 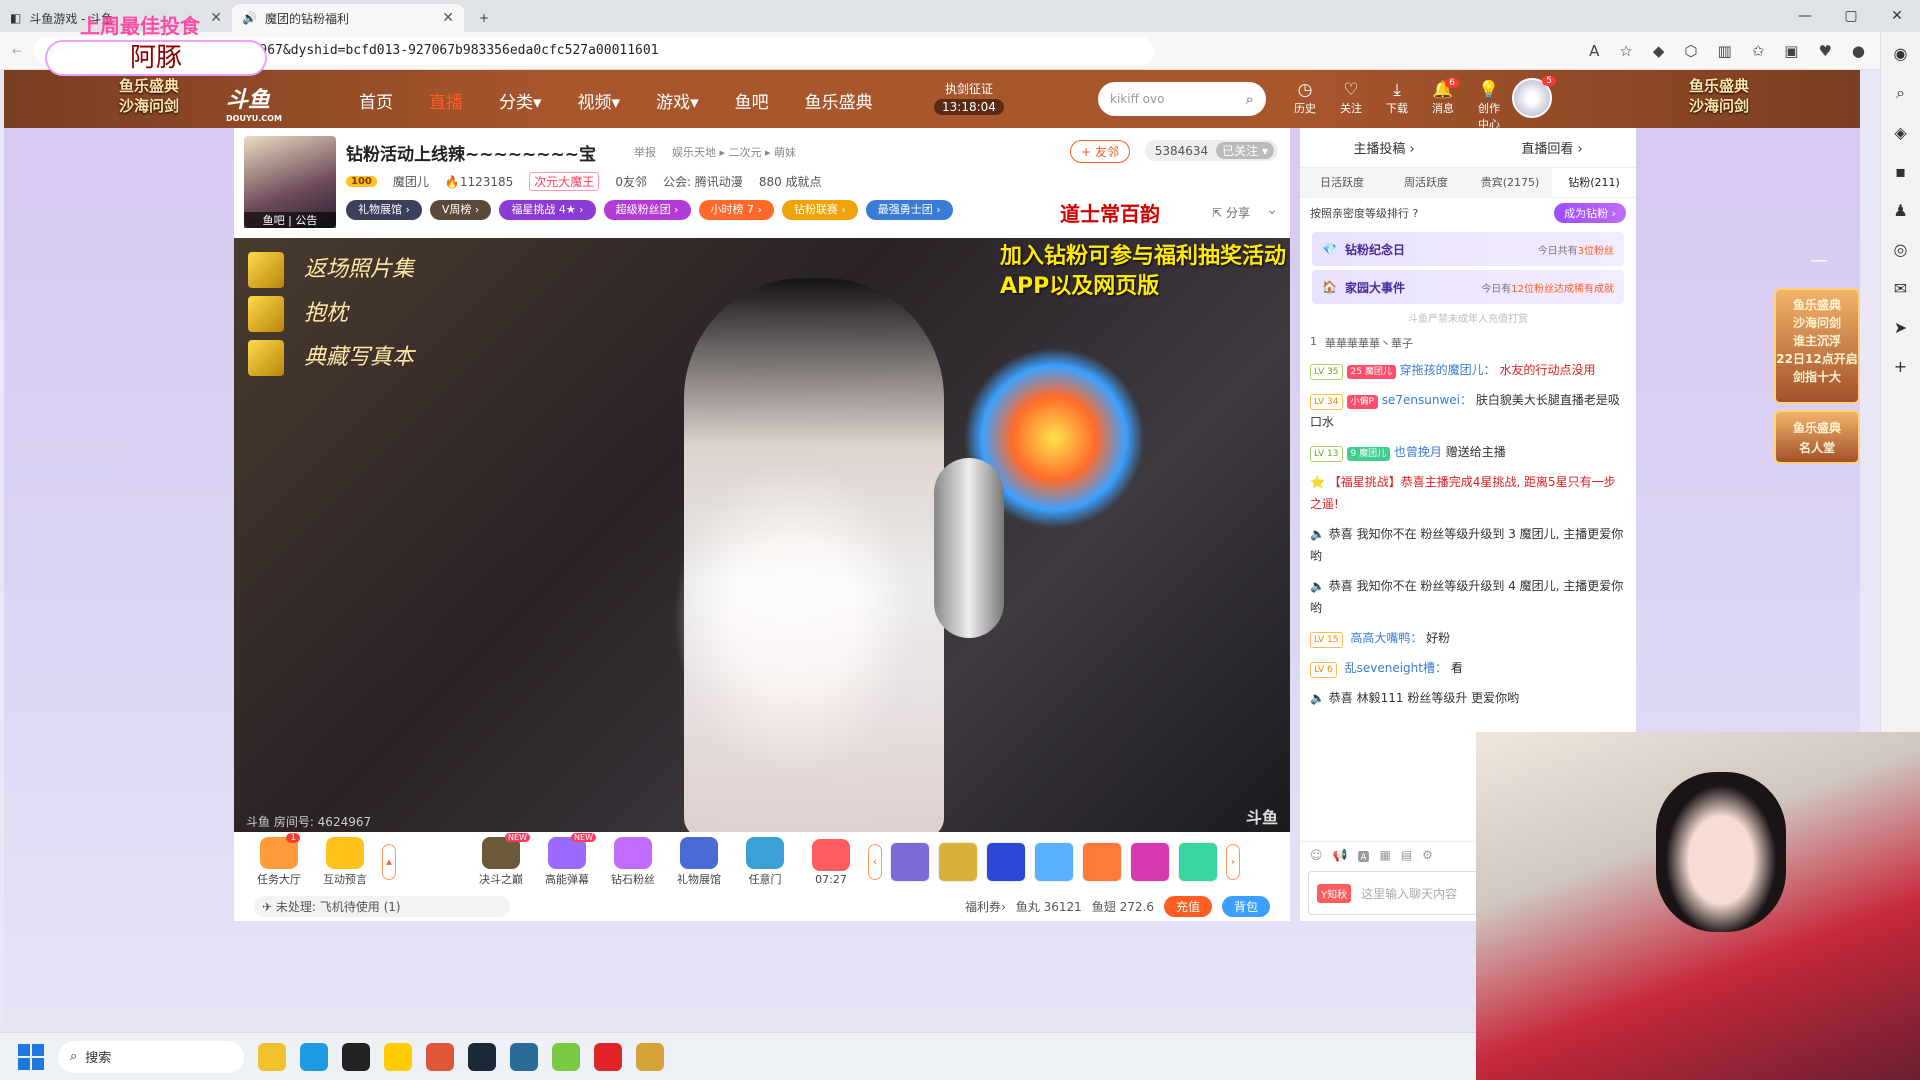 I want to click on tab-daily-active: 日活跃度, so click(x=1342, y=182).